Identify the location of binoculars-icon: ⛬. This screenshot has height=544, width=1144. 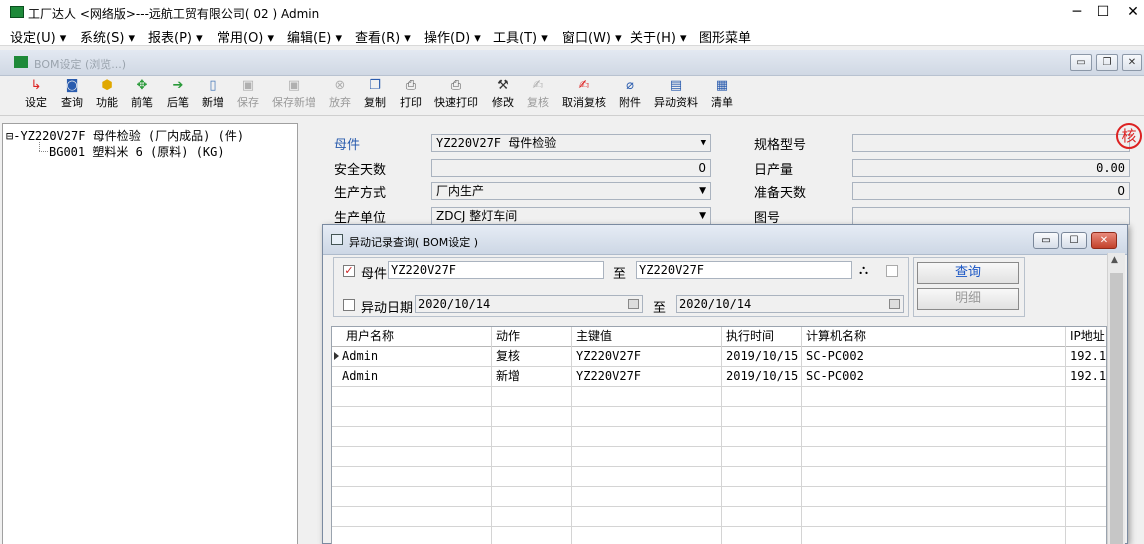
(863, 270).